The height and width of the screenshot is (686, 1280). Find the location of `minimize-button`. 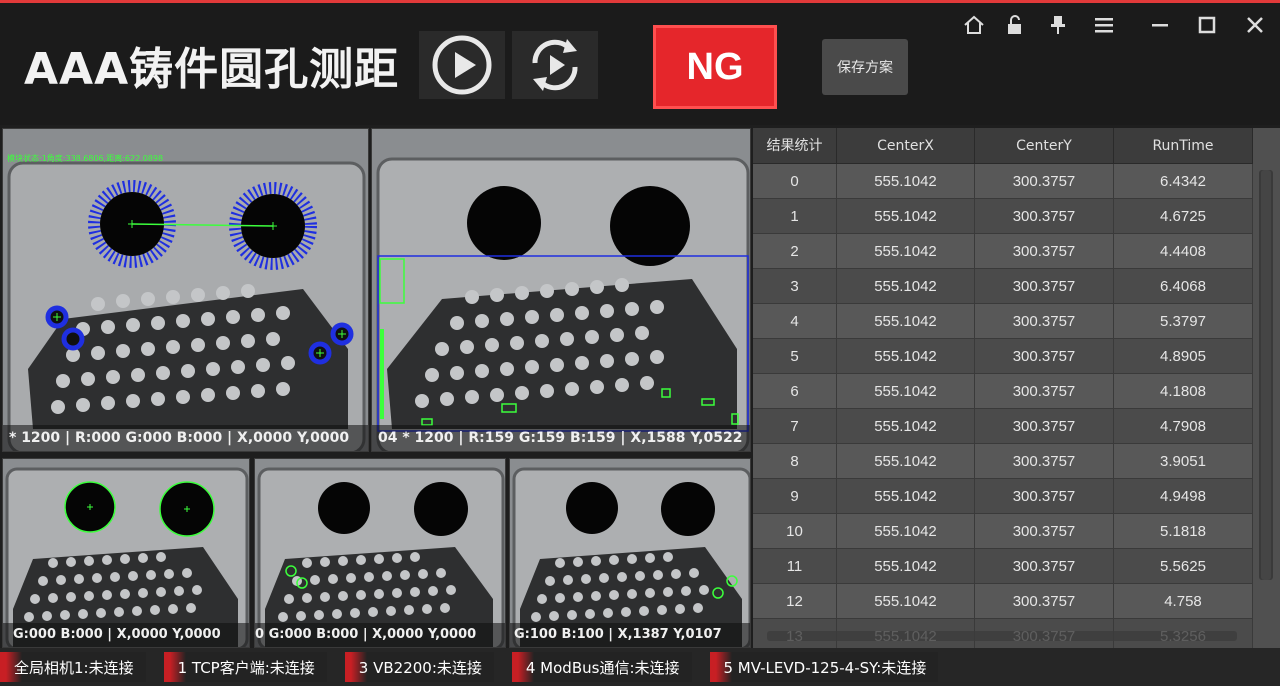

minimize-button is located at coordinates (1160, 25).